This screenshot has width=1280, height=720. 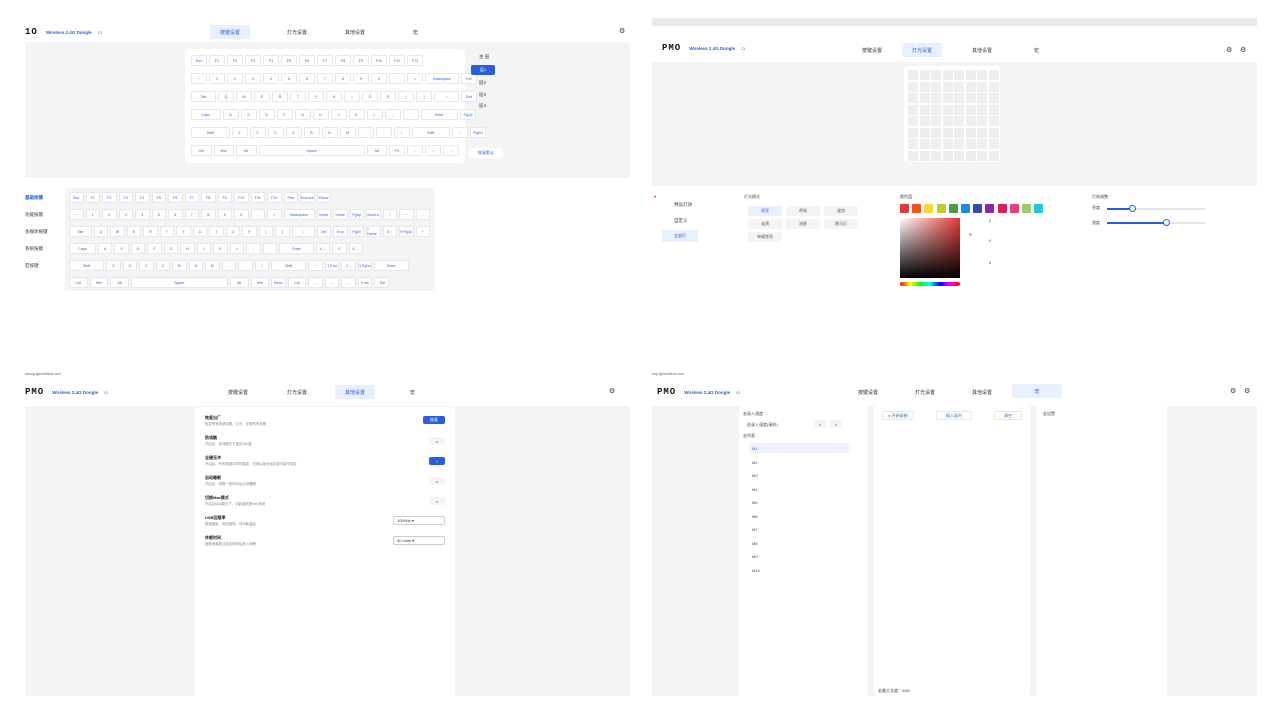 What do you see at coordinates (241, 214) in the screenshot?
I see `key: 0` at bounding box center [241, 214].